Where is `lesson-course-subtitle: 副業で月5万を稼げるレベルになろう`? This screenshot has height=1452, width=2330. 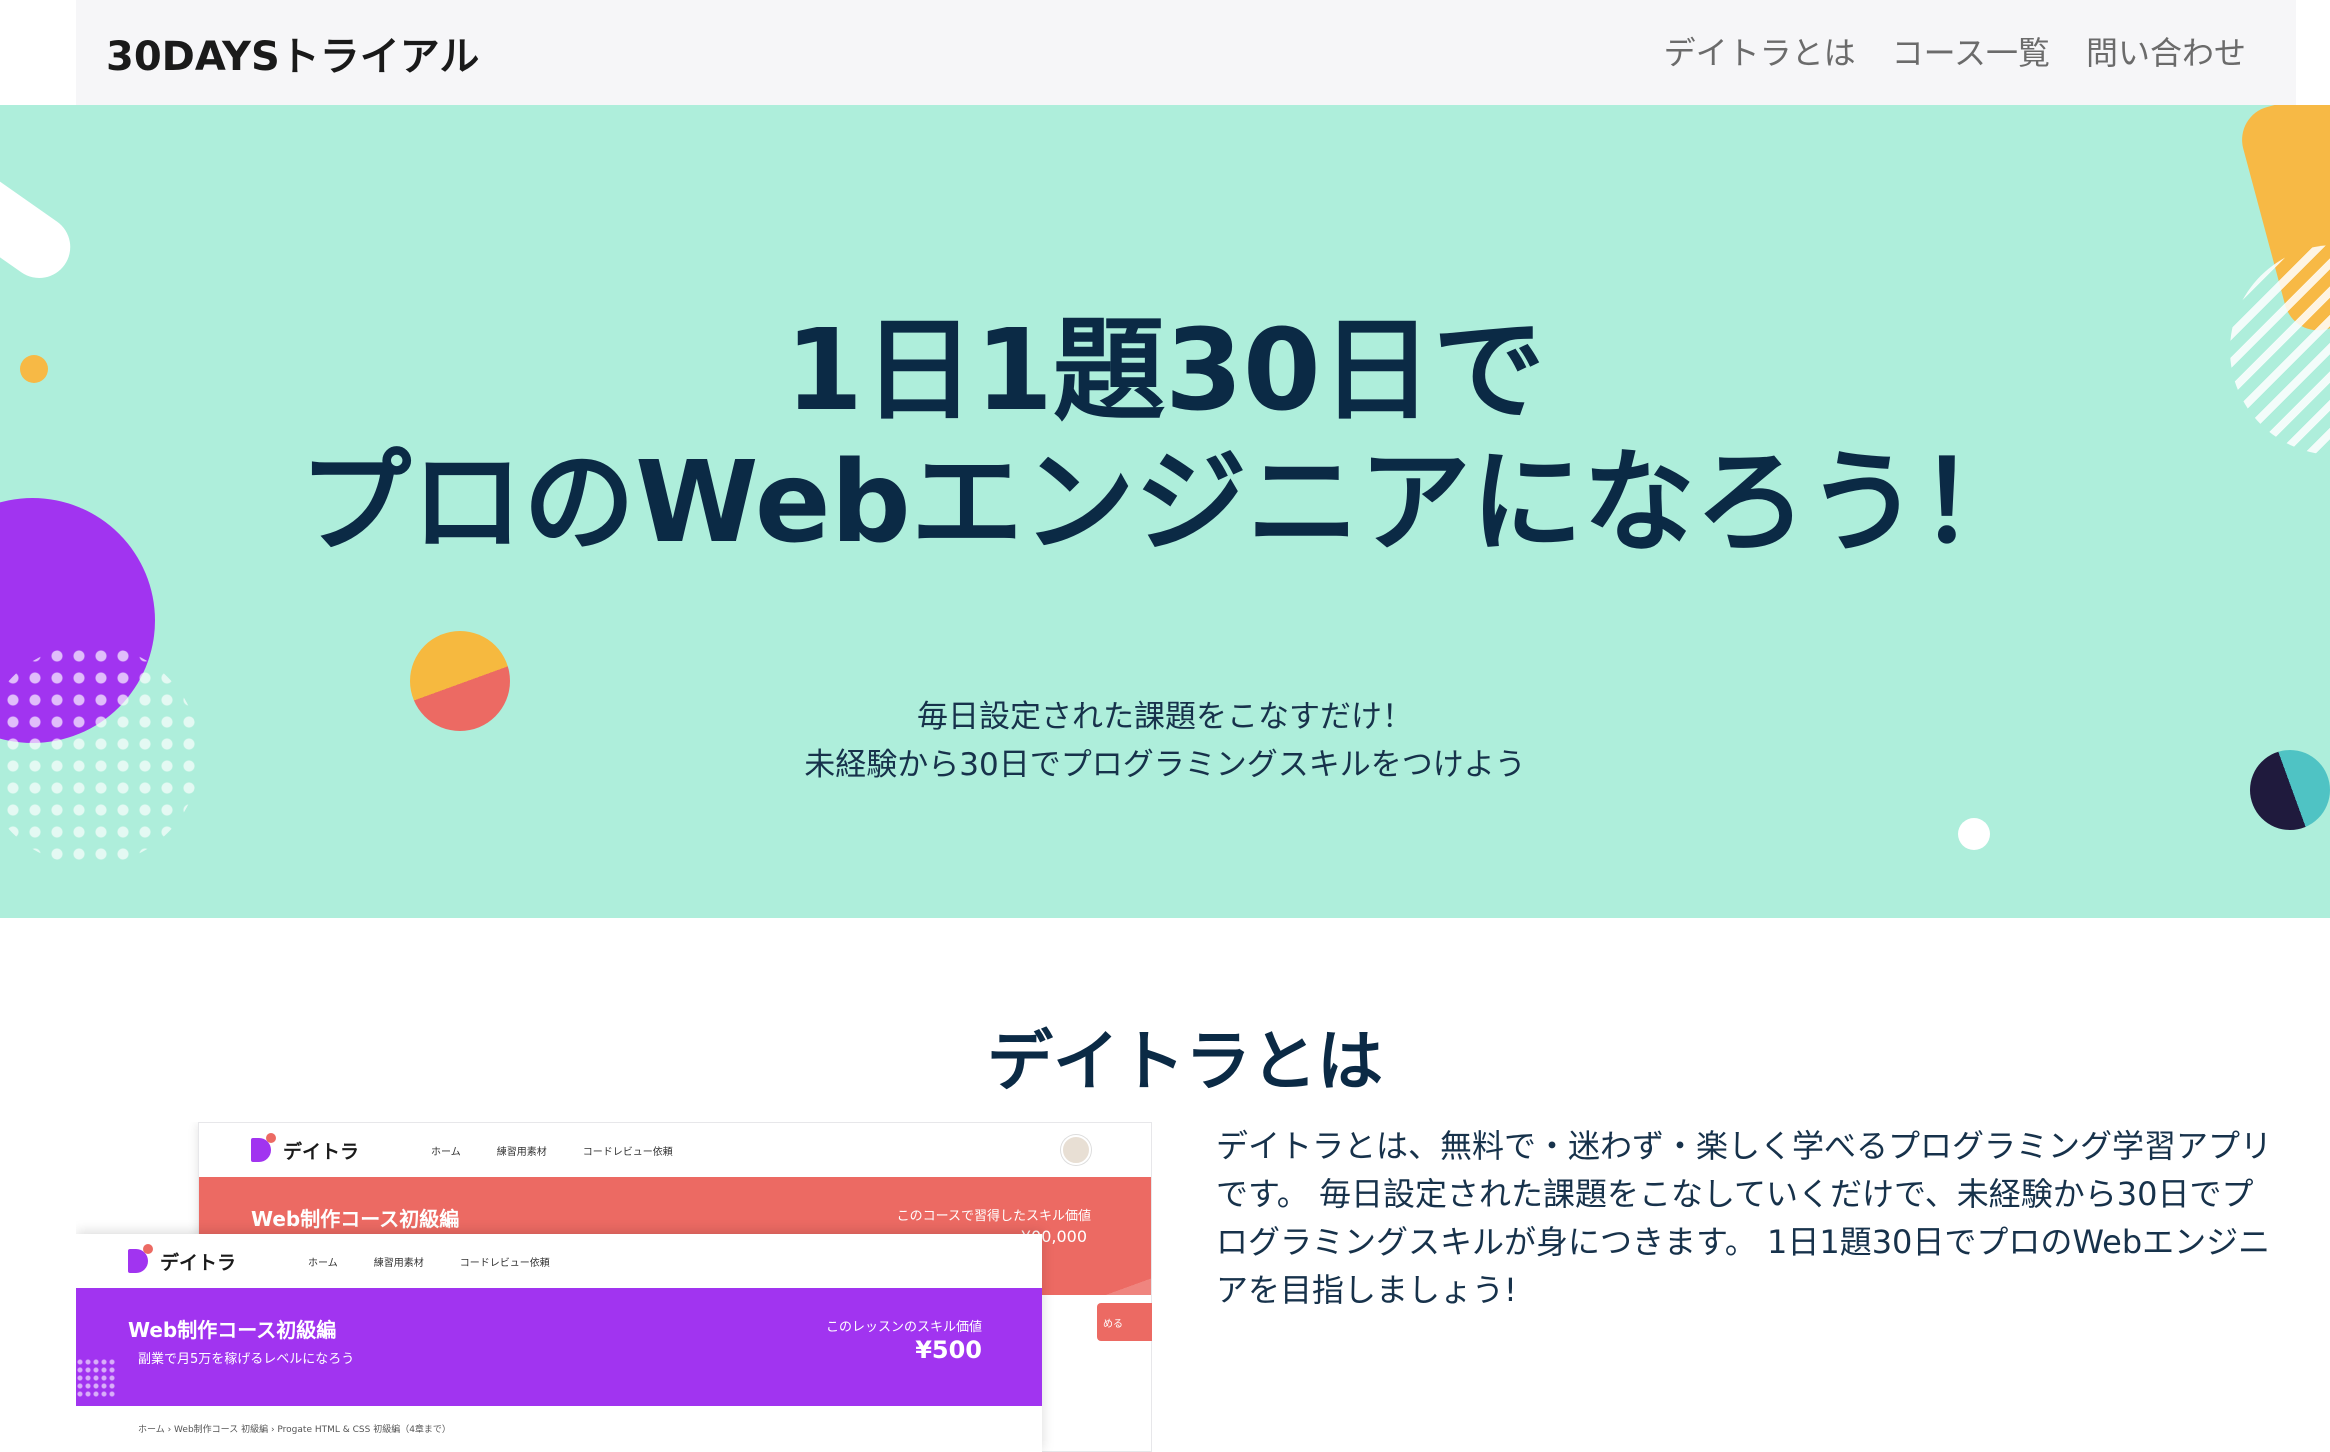
lesson-course-subtitle: 副業で月5万を稼げるレベルになろう is located at coordinates (246, 1359).